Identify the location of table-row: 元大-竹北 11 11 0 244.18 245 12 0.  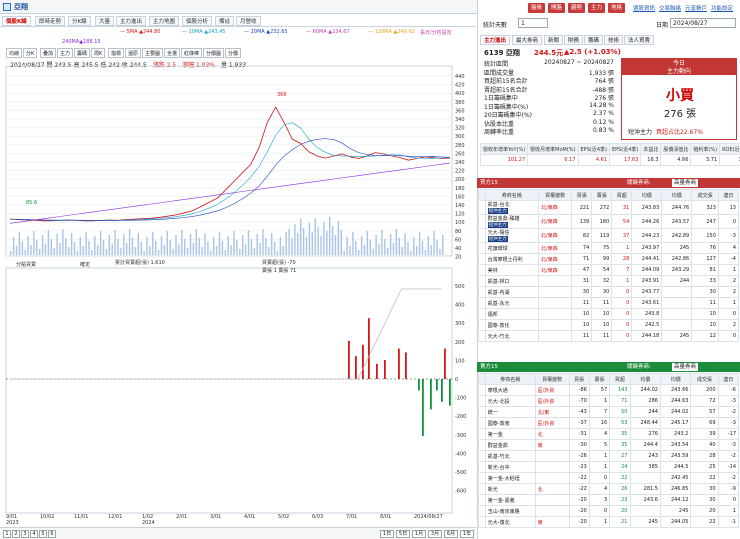
(609, 336).